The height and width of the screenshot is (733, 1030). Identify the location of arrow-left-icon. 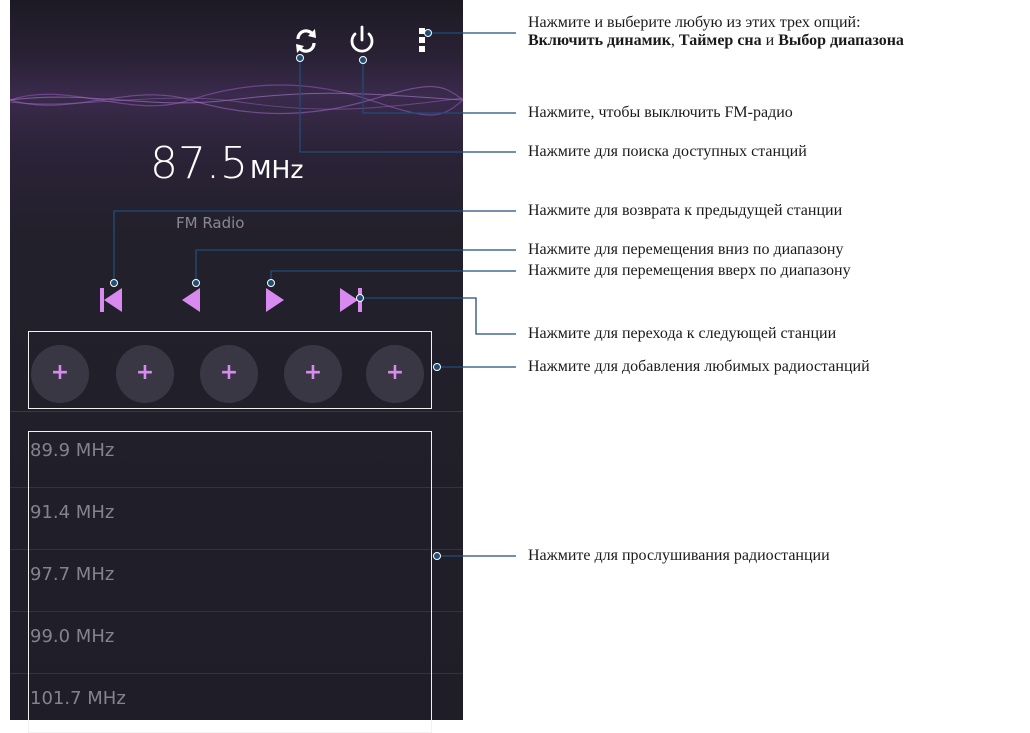
(191, 300).